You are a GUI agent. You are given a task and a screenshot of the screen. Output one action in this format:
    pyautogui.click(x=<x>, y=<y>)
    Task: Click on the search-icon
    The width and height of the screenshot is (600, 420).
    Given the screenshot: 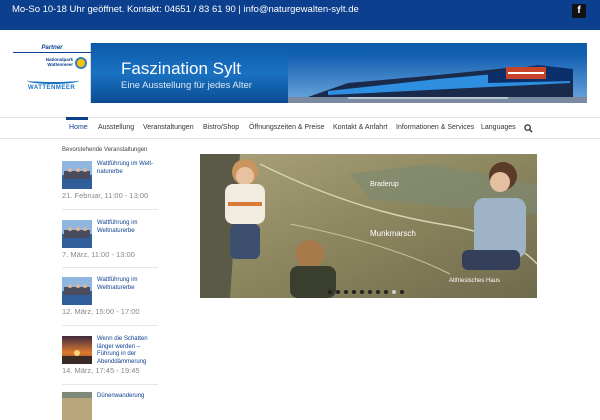 What is the action you would take?
    pyautogui.click(x=528, y=128)
    